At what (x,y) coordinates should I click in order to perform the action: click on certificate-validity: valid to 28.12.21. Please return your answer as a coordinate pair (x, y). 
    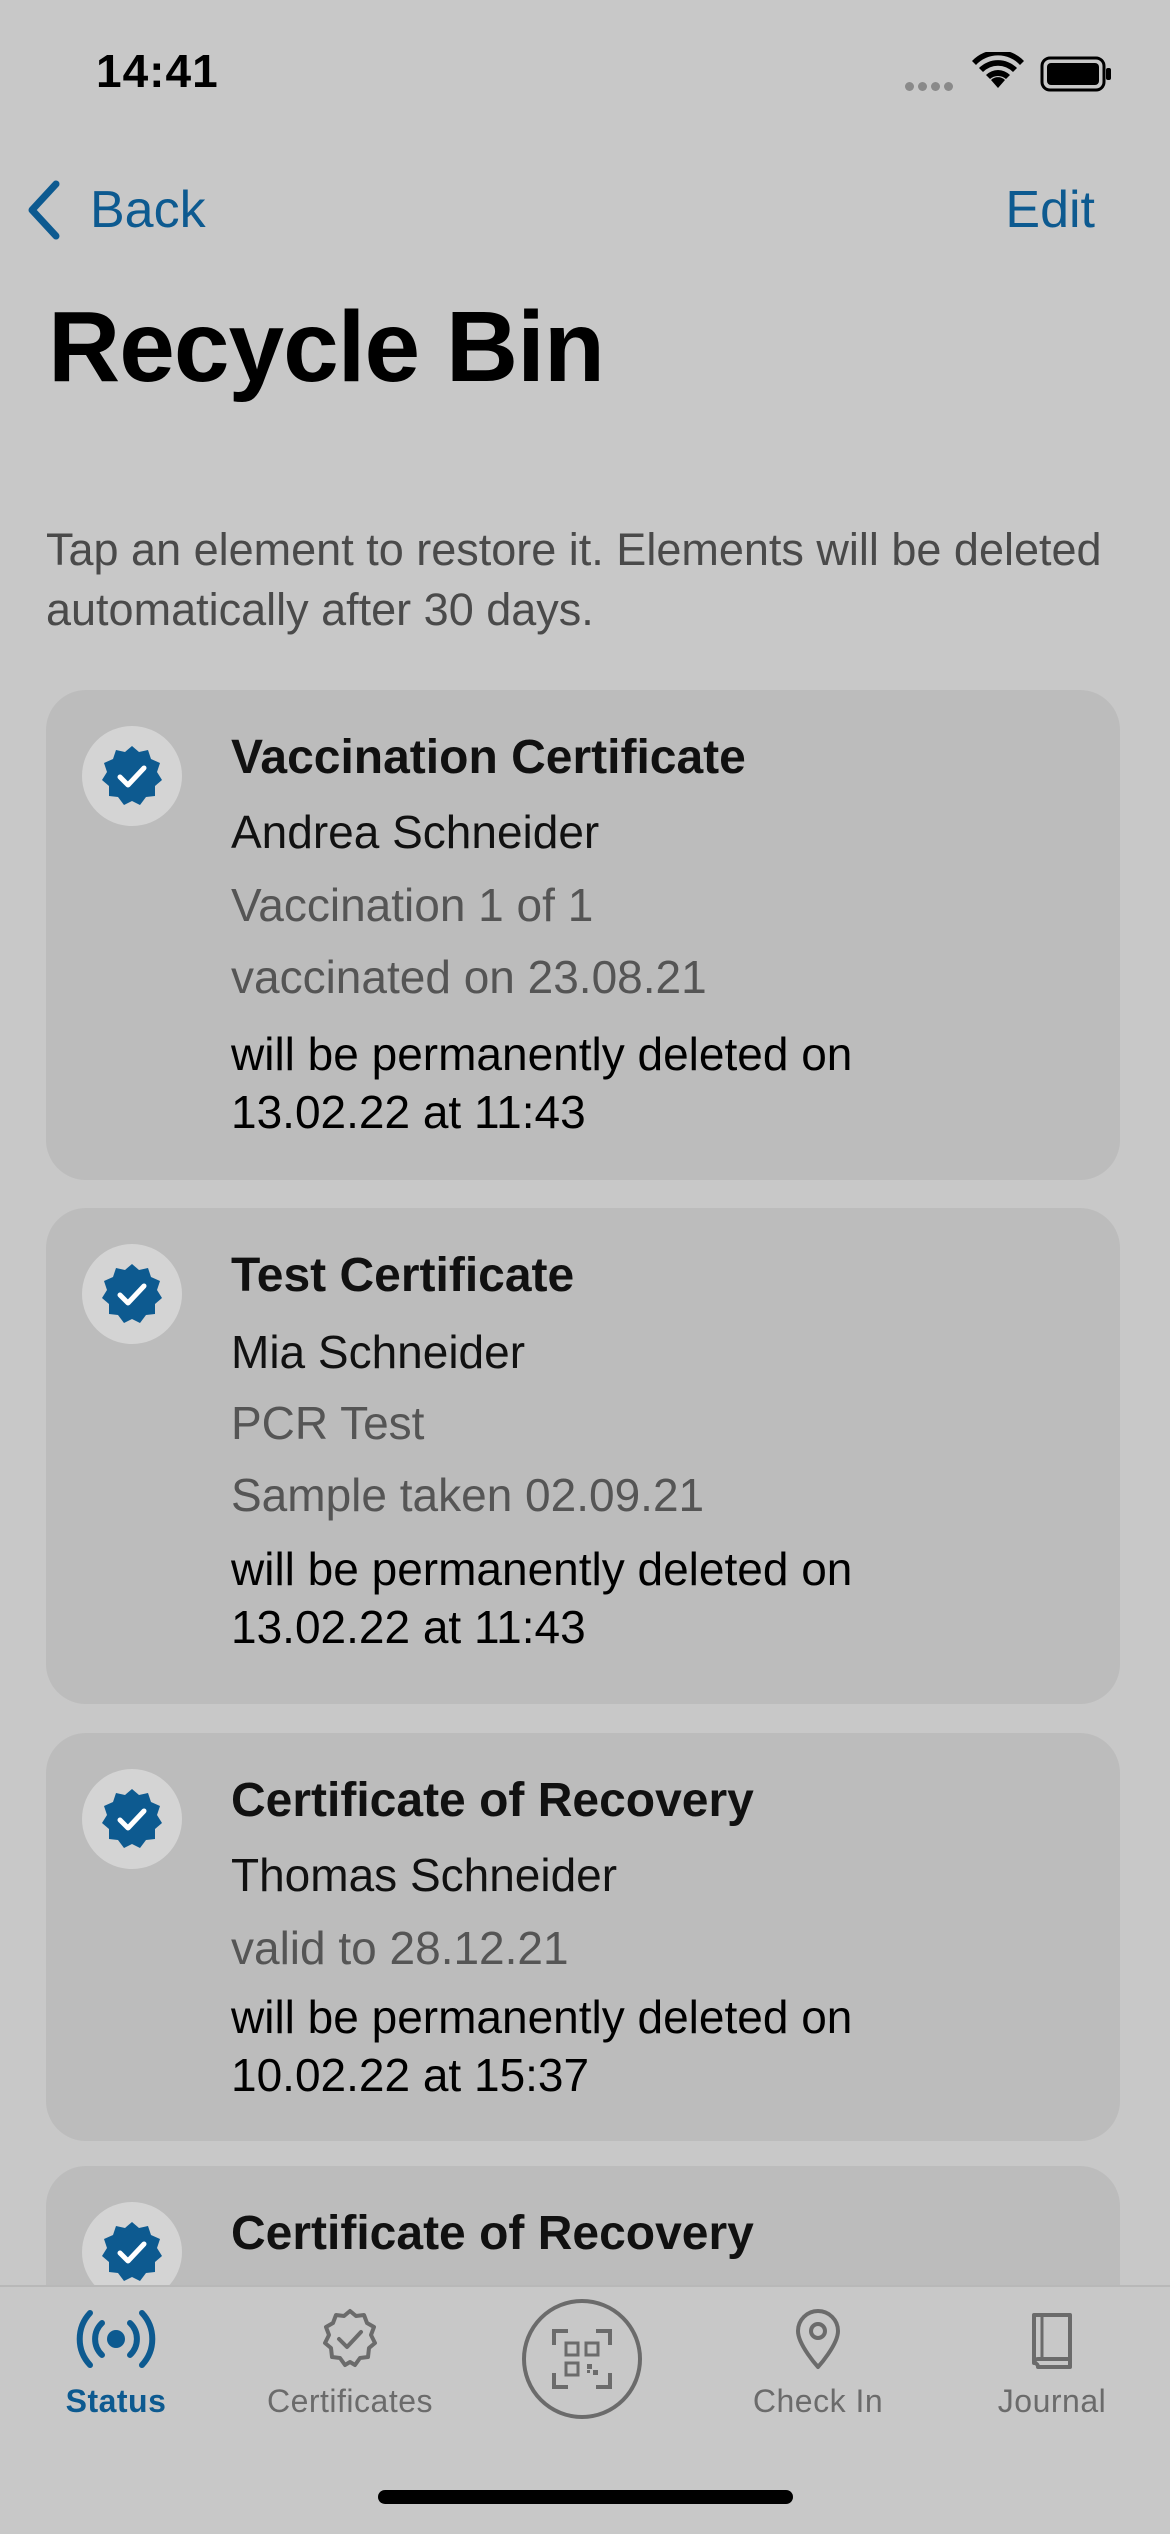
    Looking at the image, I should click on (400, 1948).